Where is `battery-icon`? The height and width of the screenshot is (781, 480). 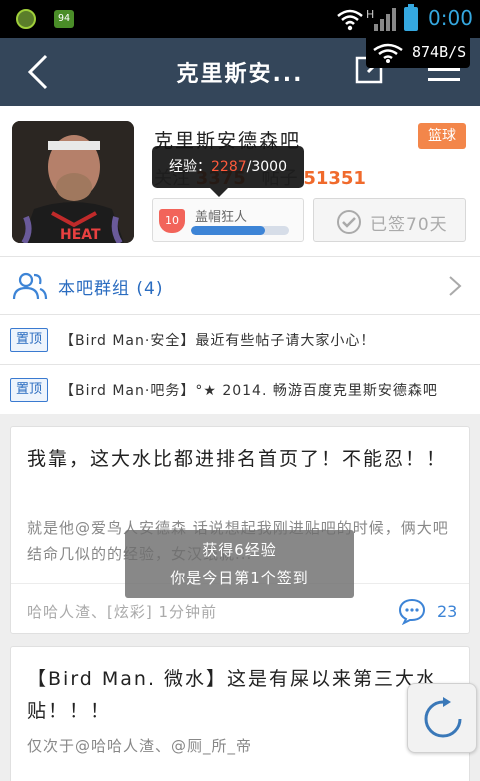 battery-icon is located at coordinates (411, 17).